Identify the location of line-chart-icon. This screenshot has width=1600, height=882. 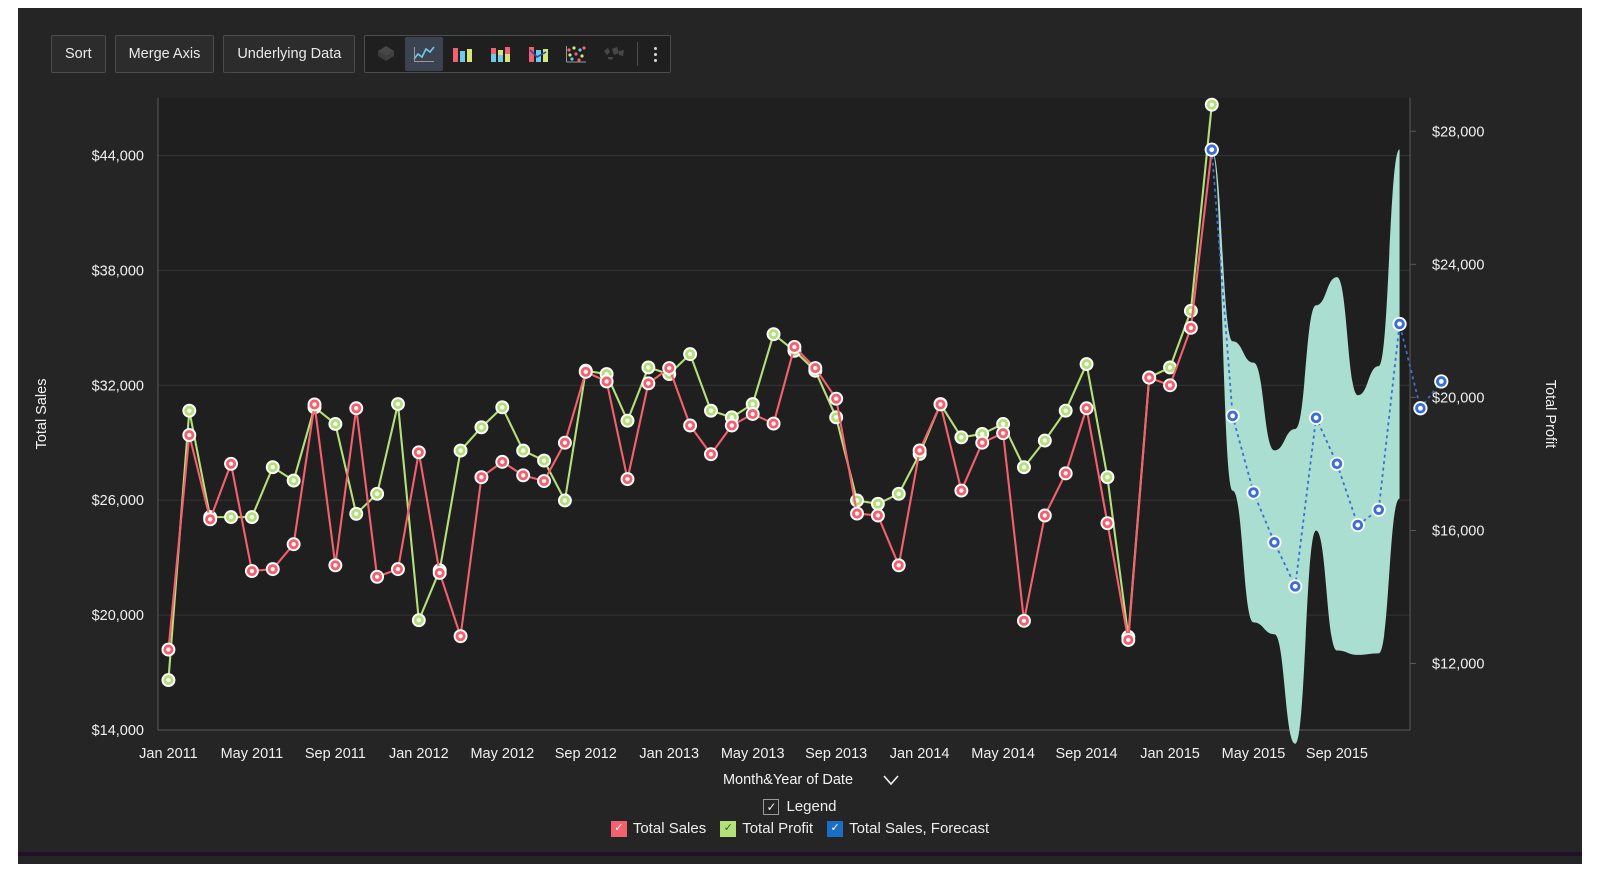
(424, 54).